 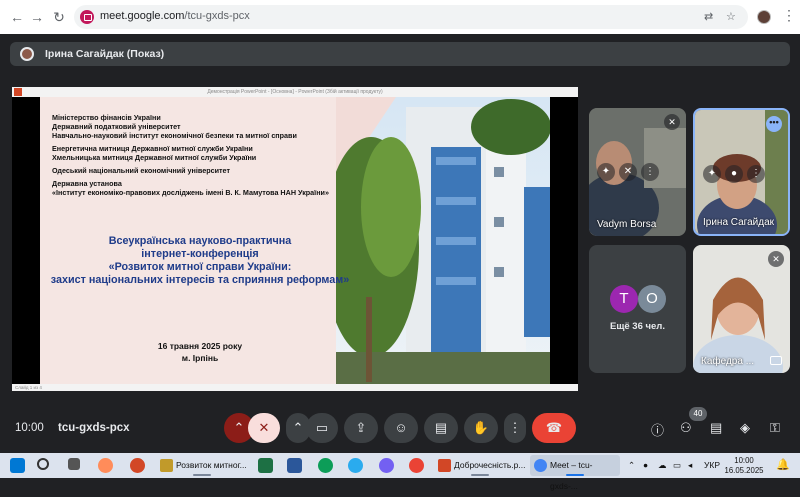 What do you see at coordinates (690, 465) in the screenshot?
I see `volume-icon: ◂` at bounding box center [690, 465].